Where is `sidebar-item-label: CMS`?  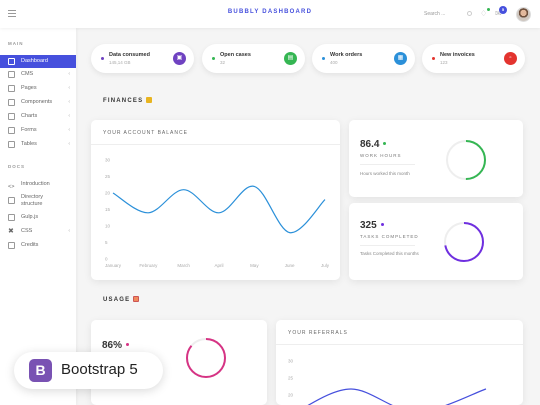
sidebar-item-label: CMS is located at coordinates (27, 74).